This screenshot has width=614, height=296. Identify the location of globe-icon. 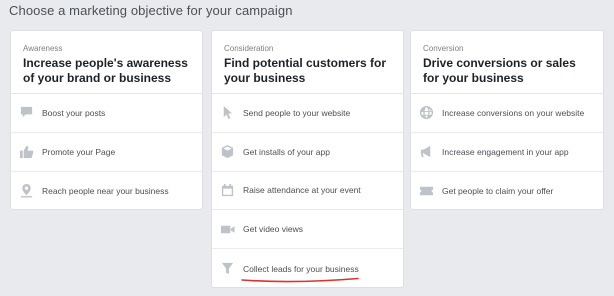
(426, 112).